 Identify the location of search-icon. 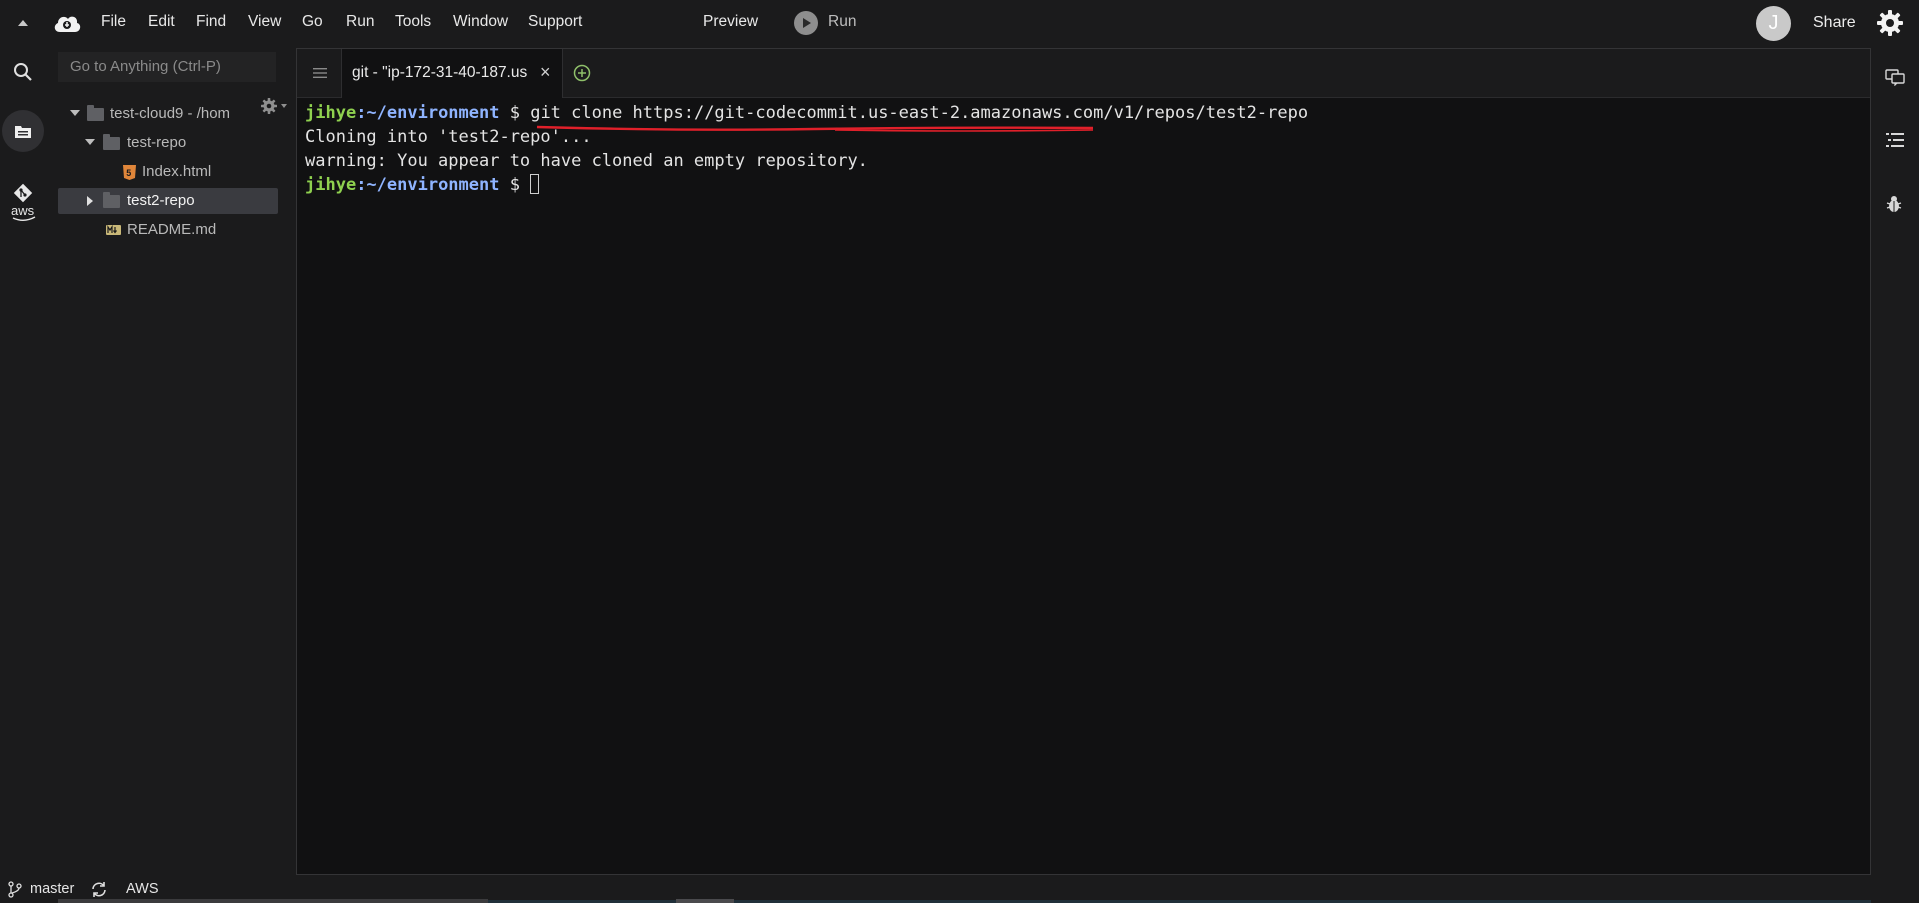
(23, 72).